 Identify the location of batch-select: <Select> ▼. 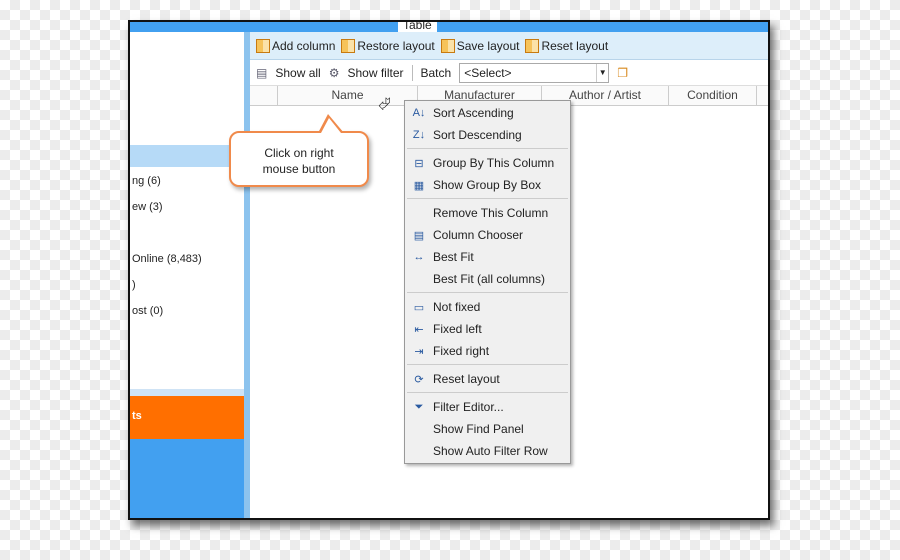
(534, 72).